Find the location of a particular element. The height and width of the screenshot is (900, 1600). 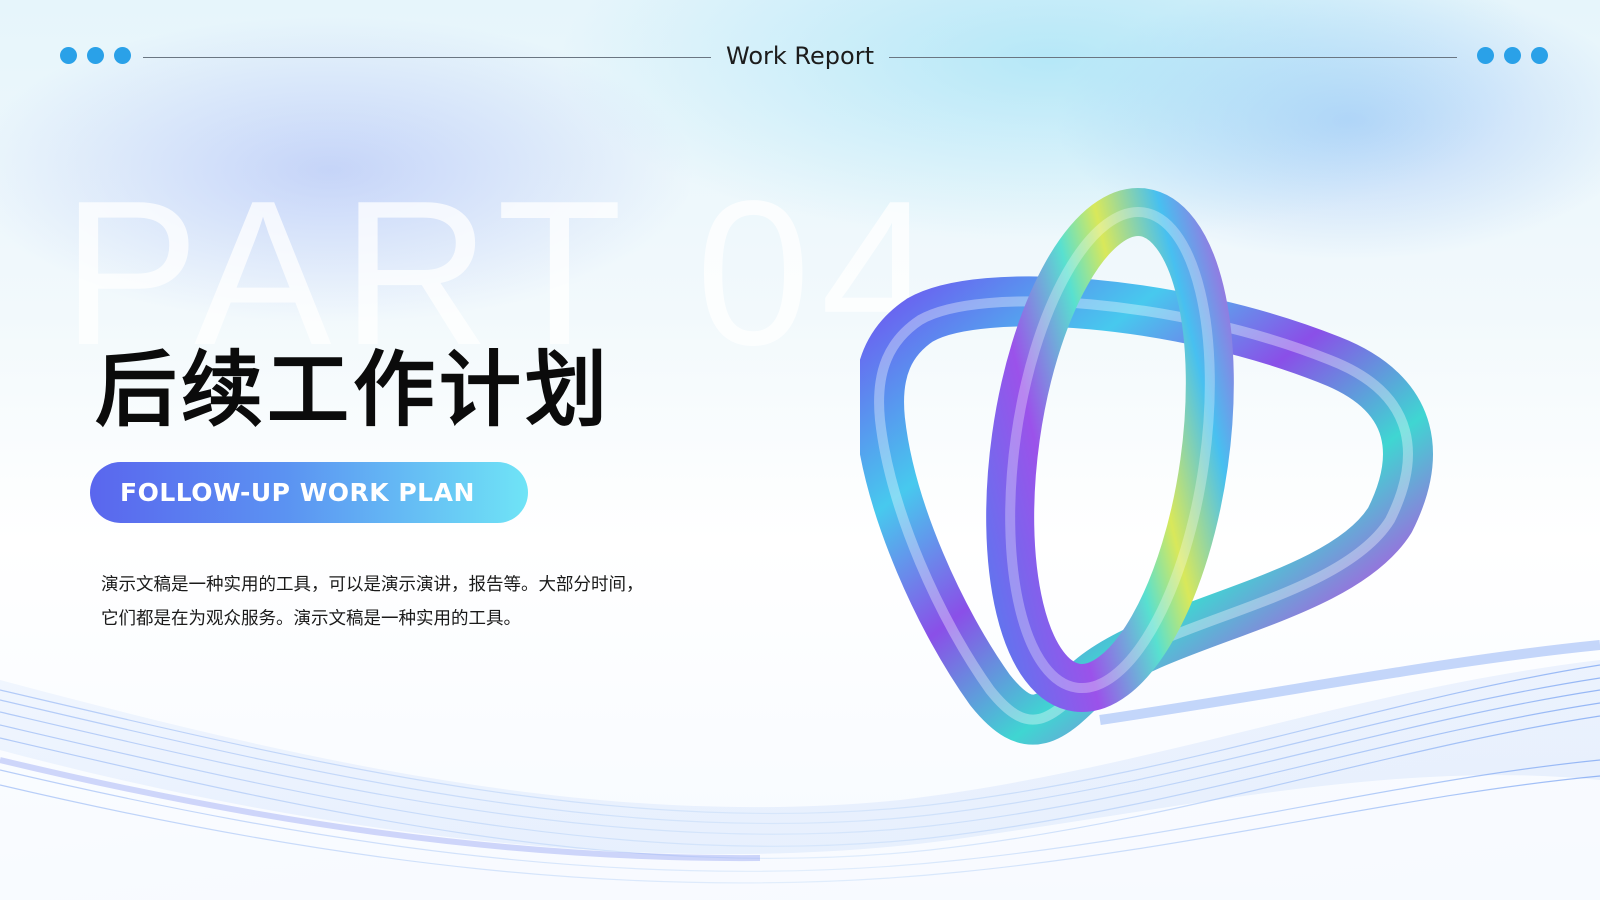

description-line: 演示文稿是一种实用的工具，可以是演示演讲，报告等。大部分时间， is located at coordinates (372, 585).